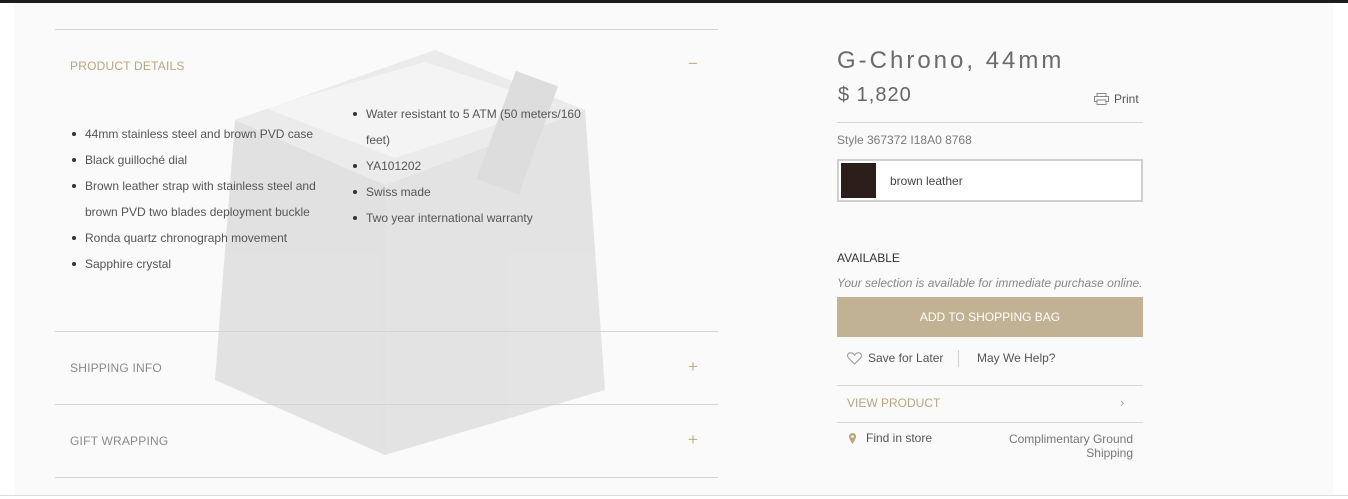  Describe the element at coordinates (196, 238) in the screenshot. I see `list-item: Ronda quartz chronograph movement` at that location.